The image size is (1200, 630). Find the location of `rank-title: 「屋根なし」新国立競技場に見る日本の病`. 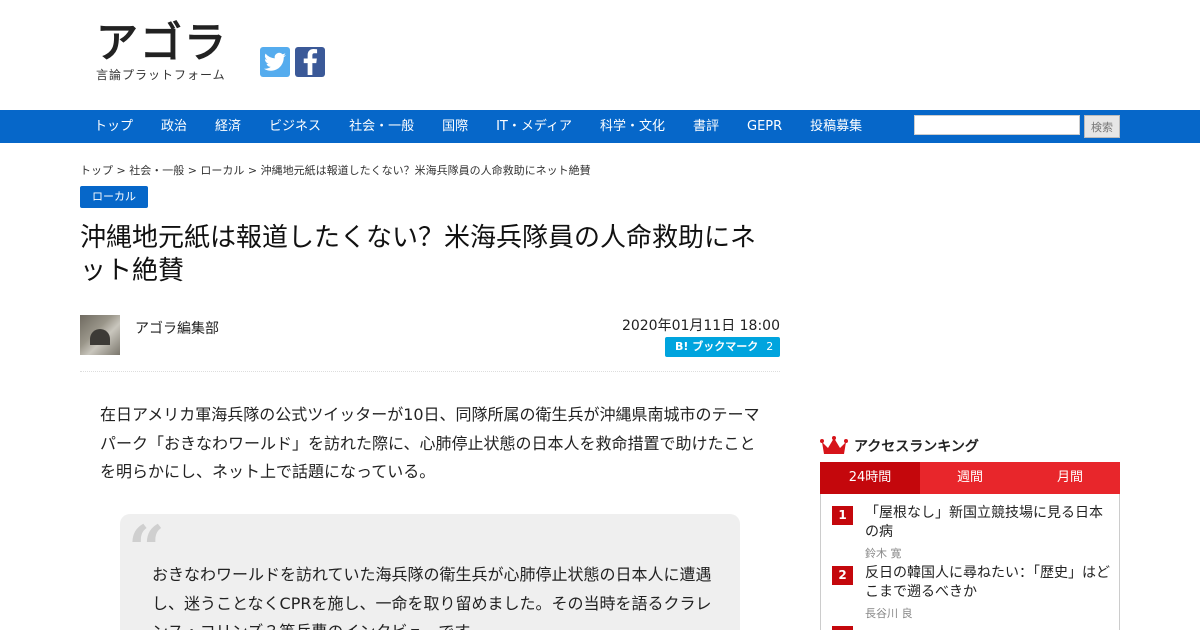

rank-title: 「屋根なし」新国立競技場に見る日本の病 is located at coordinates (987, 523).